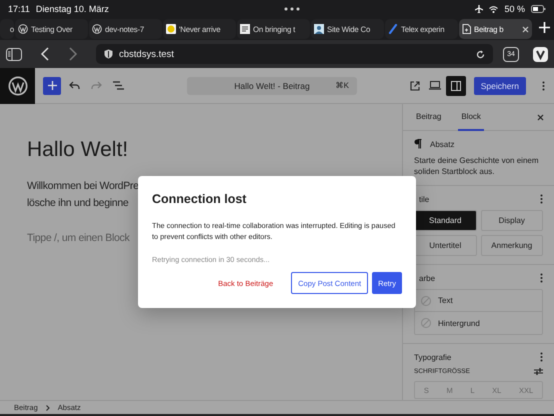 The height and width of the screenshot is (416, 554). Describe the element at coordinates (511, 245) in the screenshot. I see `style-option: Anmerkung` at that location.